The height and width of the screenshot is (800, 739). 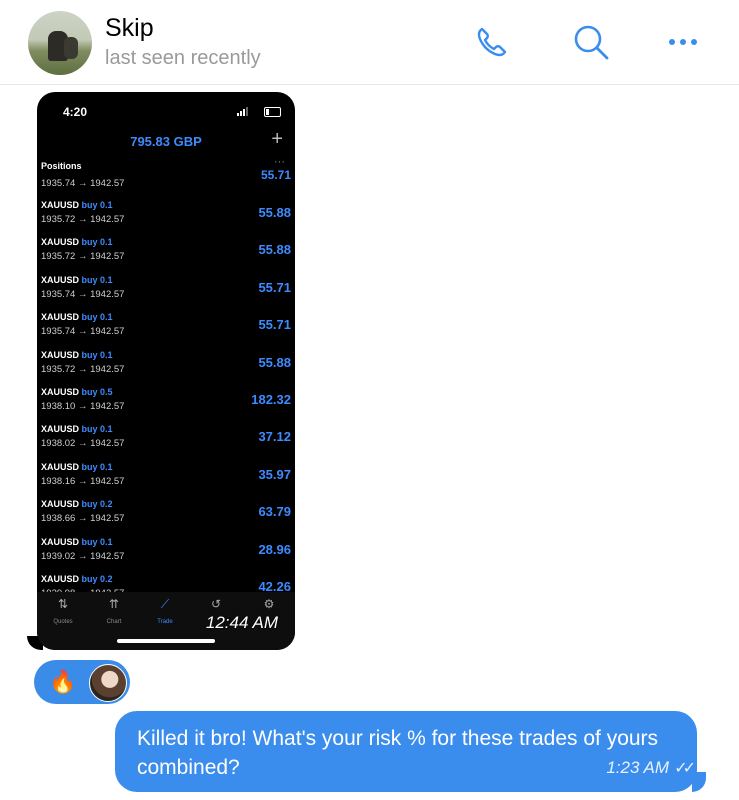 What do you see at coordinates (241, 622) in the screenshot?
I see `message-time: 12:44 AM` at bounding box center [241, 622].